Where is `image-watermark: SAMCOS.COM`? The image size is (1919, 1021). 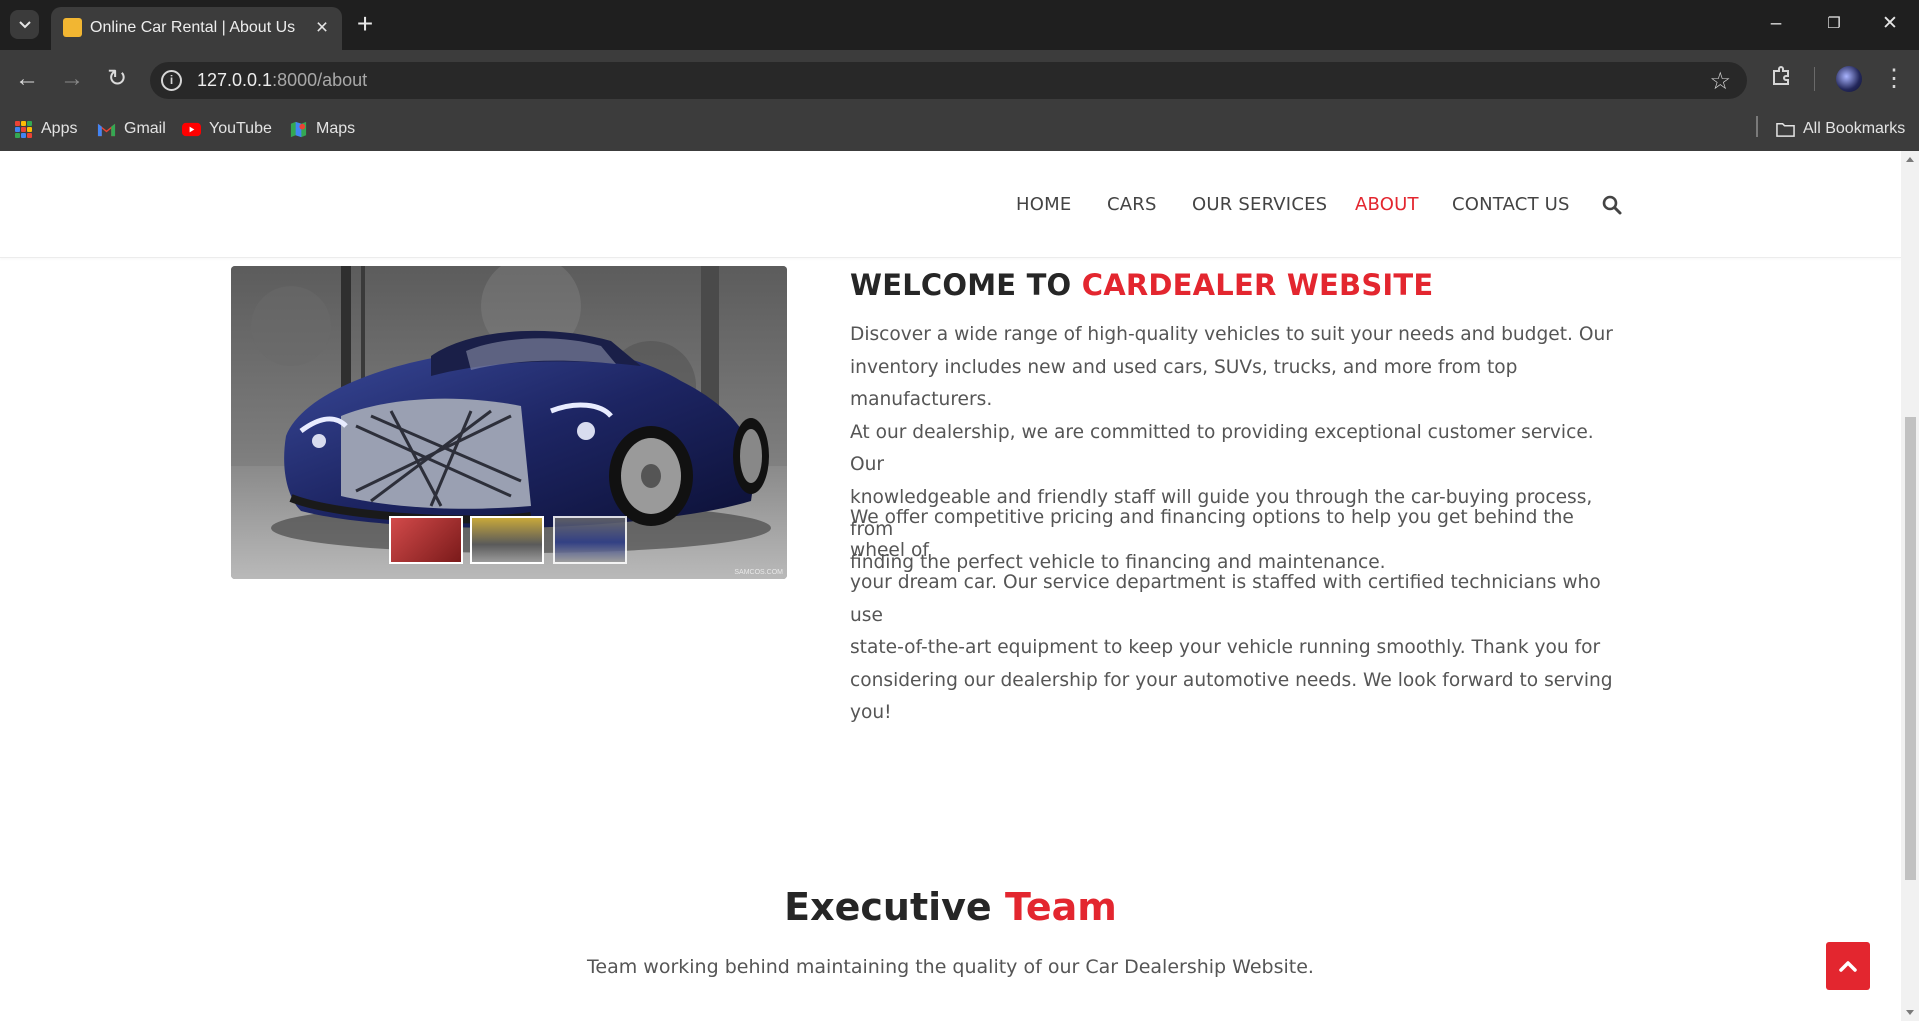 image-watermark: SAMCOS.COM is located at coordinates (758, 572).